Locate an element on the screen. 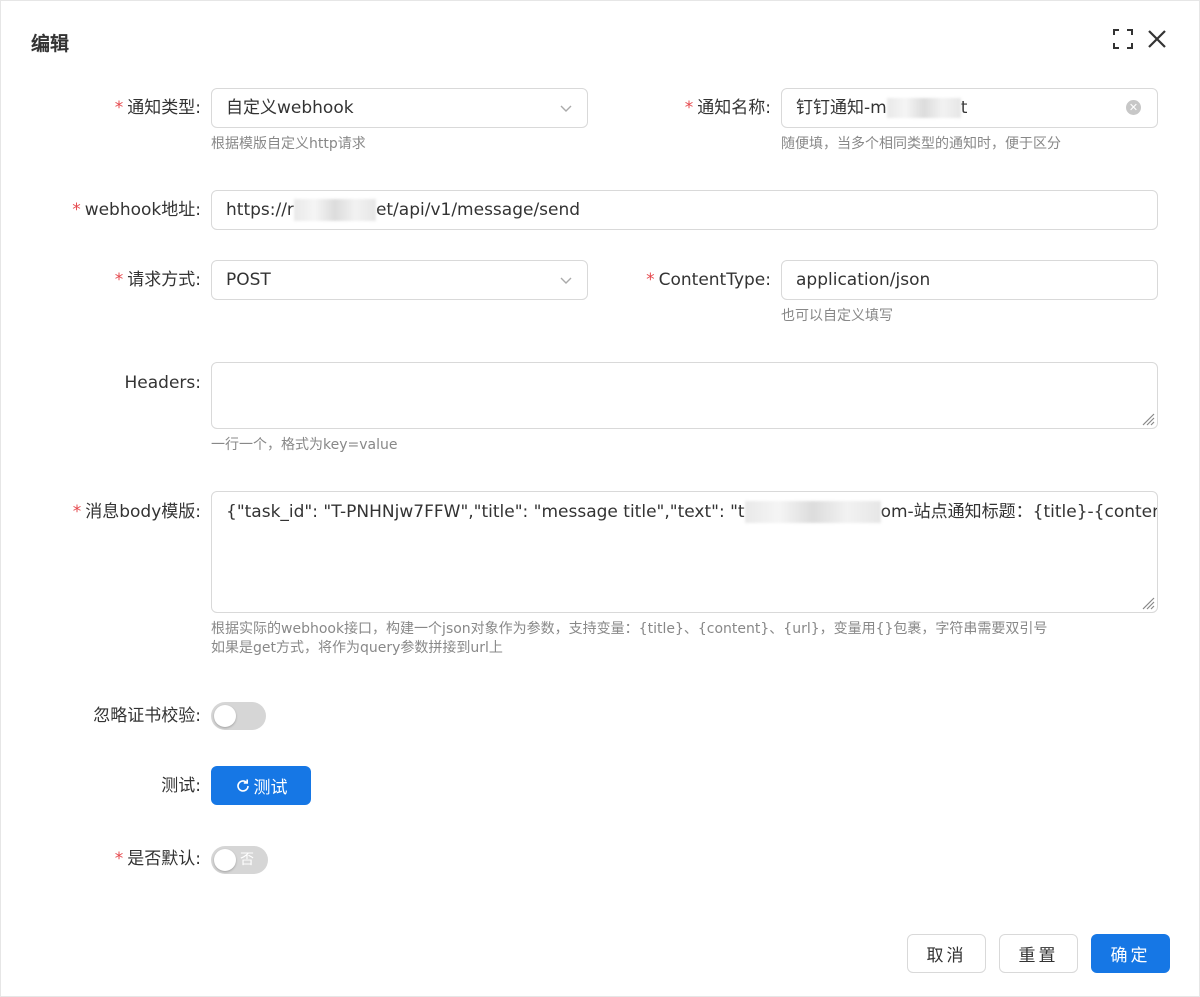 The width and height of the screenshot is (1200, 997). confirm-button: 确定 is located at coordinates (1130, 953).